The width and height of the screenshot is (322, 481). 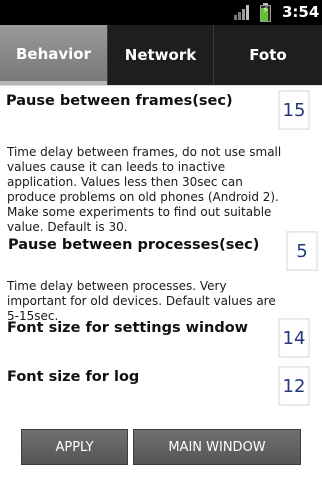 I want to click on font-settings-input: 14, so click(x=294, y=338).